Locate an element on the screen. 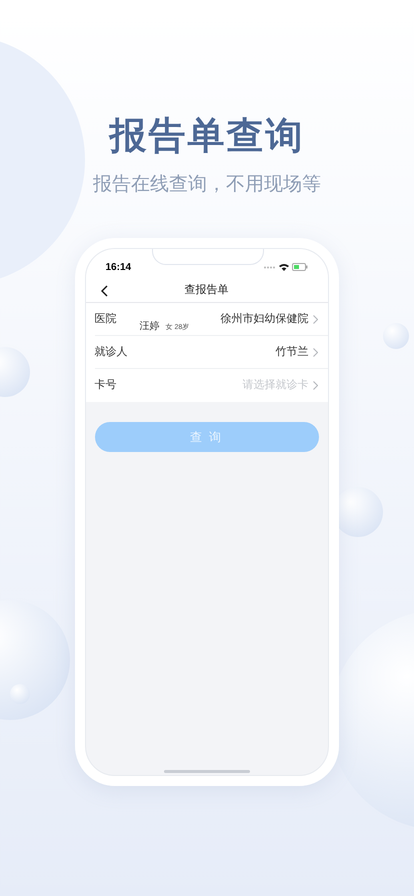  form-row: 就诊人 竹节兰 is located at coordinates (211, 352).